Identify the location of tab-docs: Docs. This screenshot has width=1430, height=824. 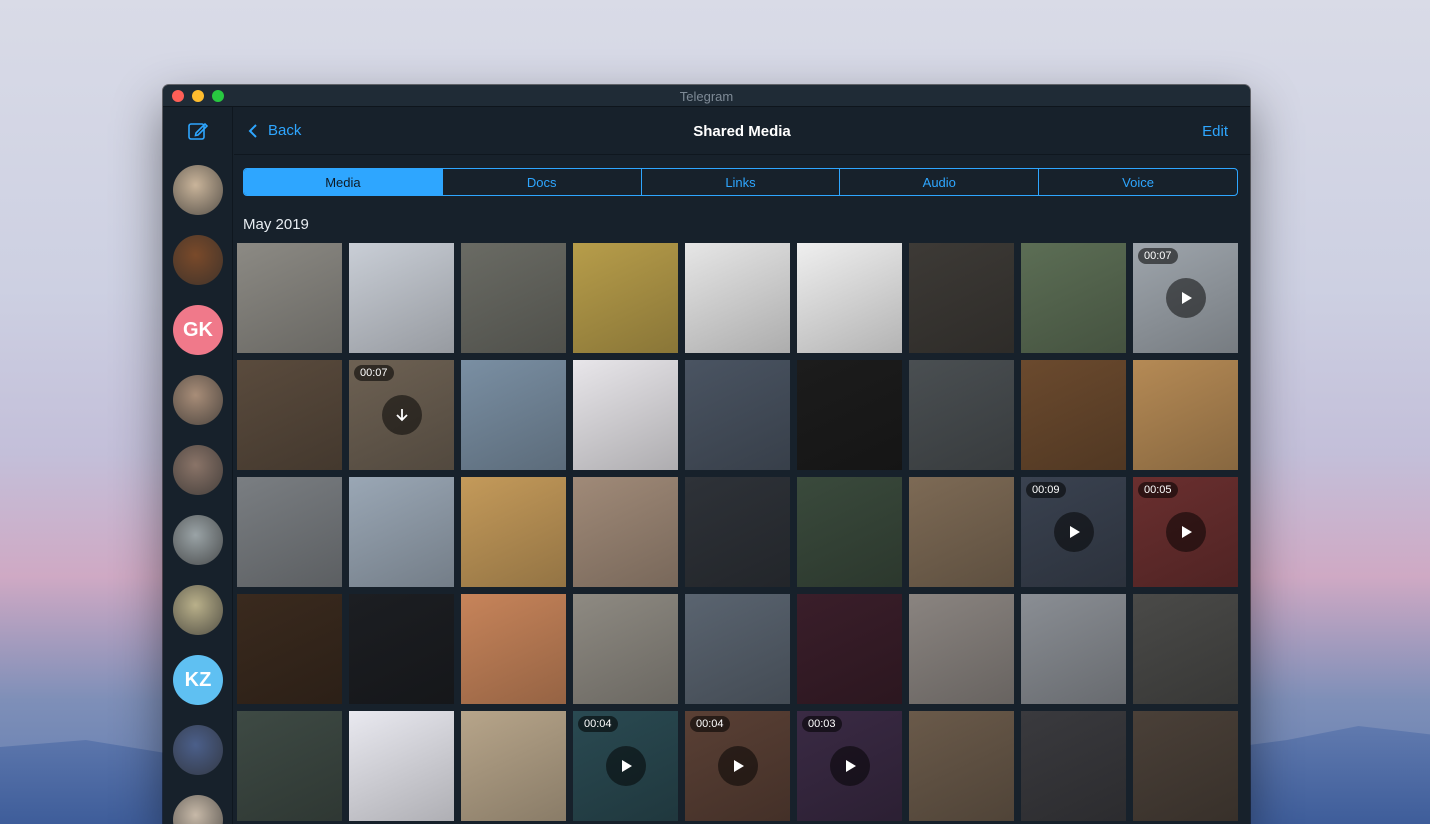
(541, 182).